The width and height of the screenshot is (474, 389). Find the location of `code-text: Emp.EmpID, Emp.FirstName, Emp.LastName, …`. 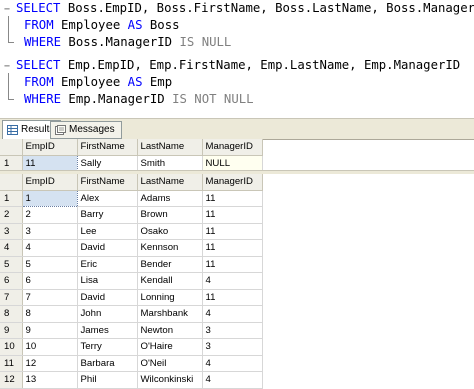

code-text: Emp.EmpID, Emp.FirstName, Emp.LastName, … is located at coordinates (260, 65).